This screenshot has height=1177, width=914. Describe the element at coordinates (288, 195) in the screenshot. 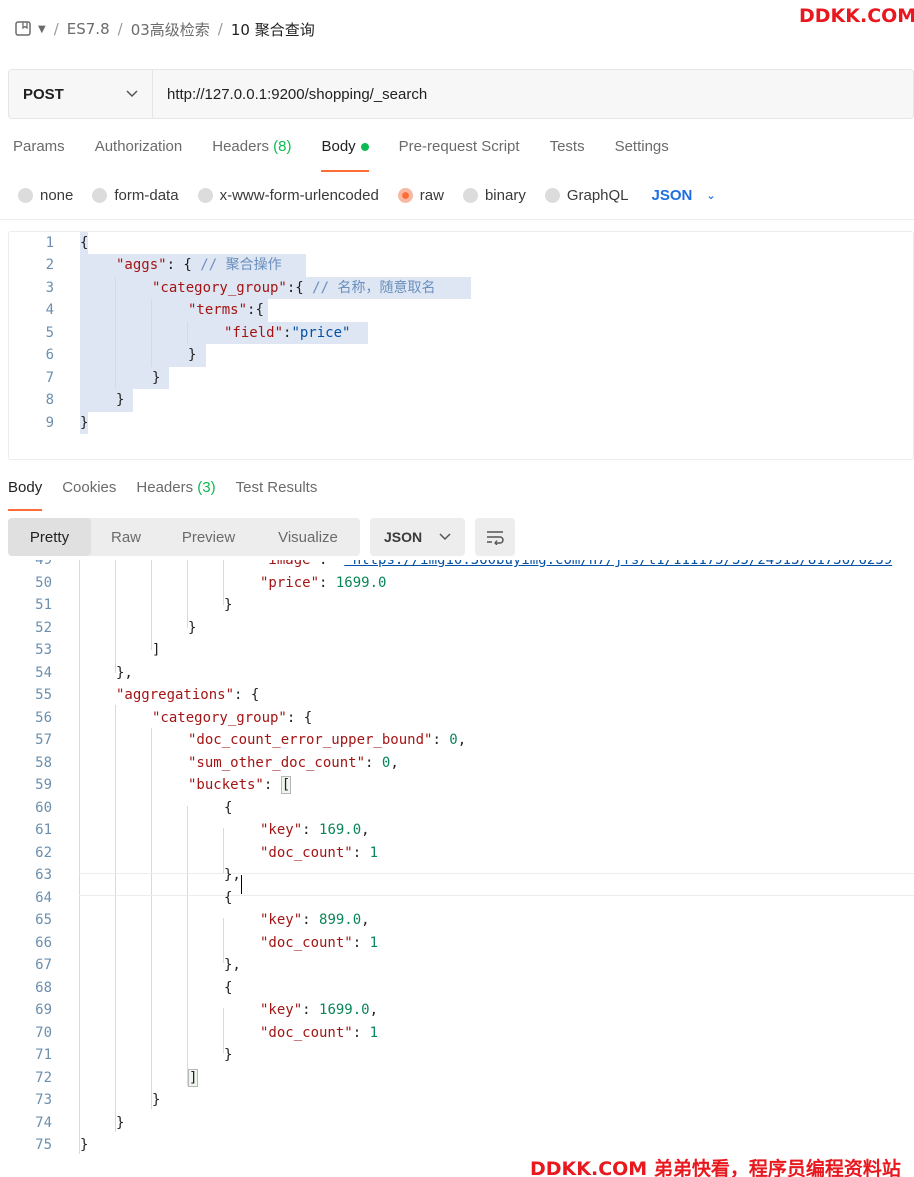

I see `radio-urlencoded: x-www-form-urlencoded` at that location.